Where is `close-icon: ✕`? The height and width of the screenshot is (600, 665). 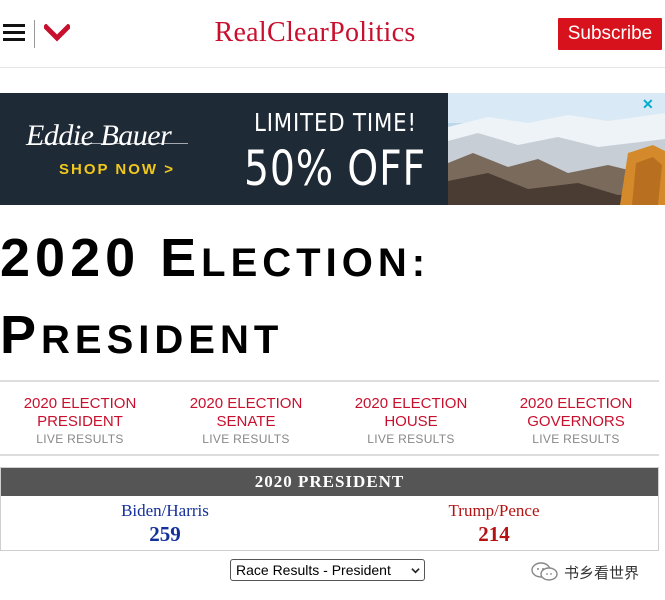 close-icon: ✕ is located at coordinates (648, 104).